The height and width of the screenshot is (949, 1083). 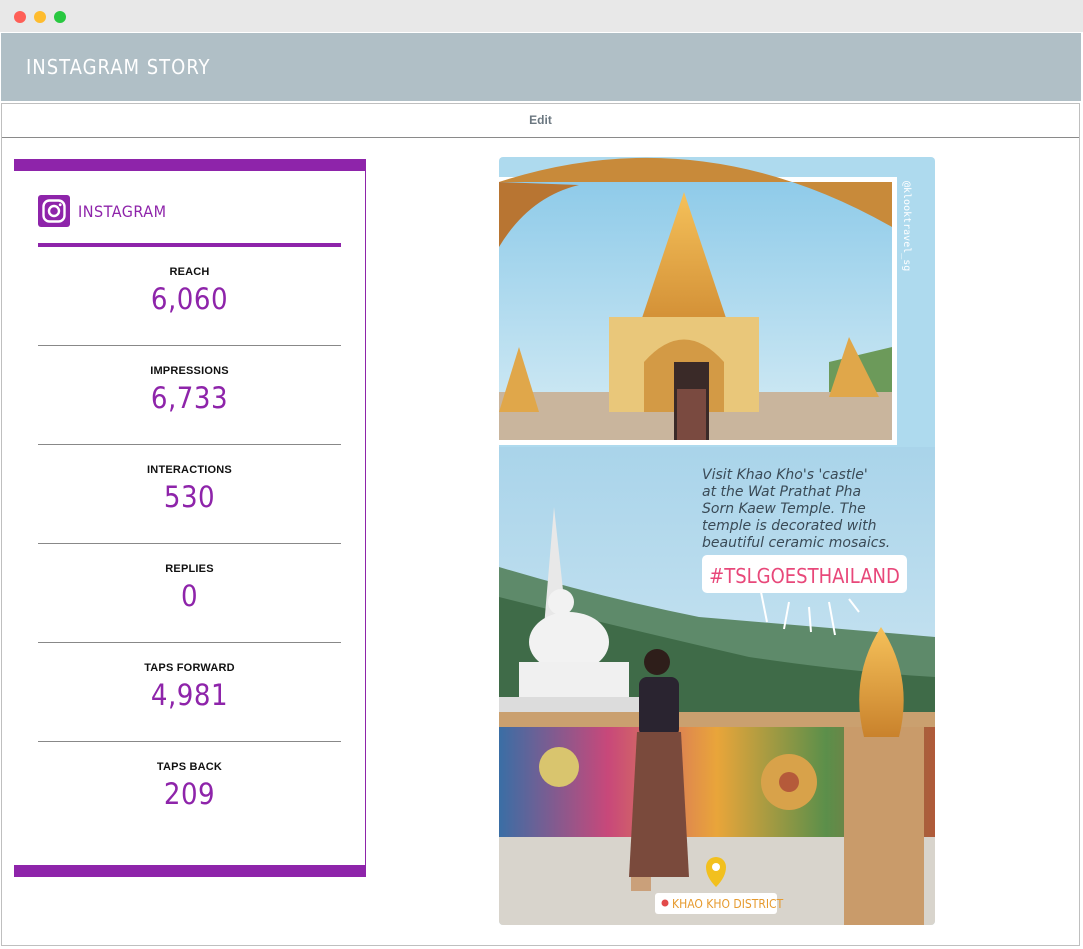 I want to click on card-brand: INSTAGRAM, so click(x=102, y=211).